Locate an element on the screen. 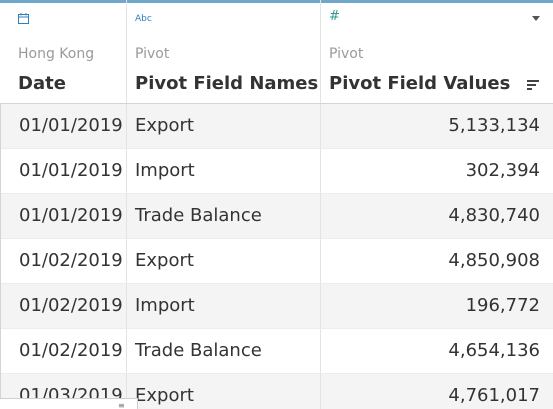  scroll-grip-icon: ≡ is located at coordinates (121, 405).